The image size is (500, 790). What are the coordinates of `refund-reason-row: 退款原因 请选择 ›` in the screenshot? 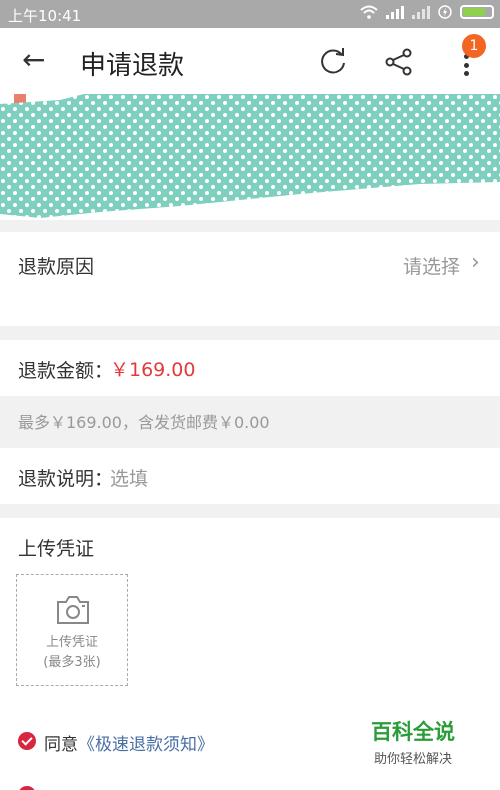 It's located at (250, 279).